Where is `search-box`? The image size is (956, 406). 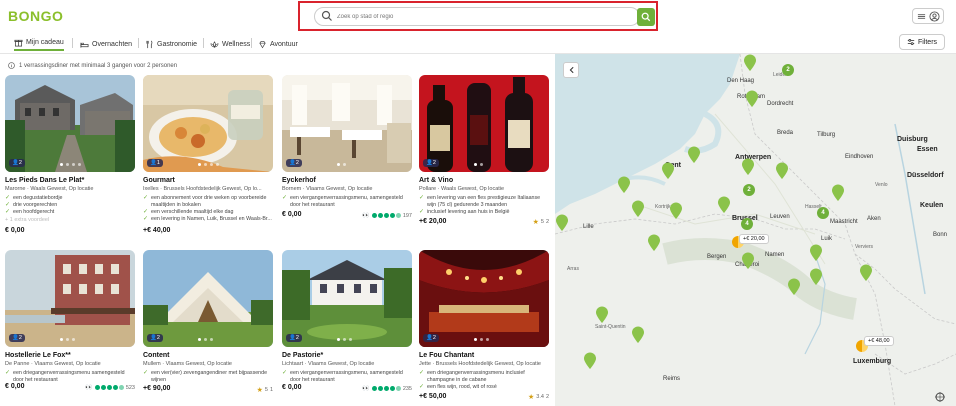 search-box is located at coordinates (477, 16).